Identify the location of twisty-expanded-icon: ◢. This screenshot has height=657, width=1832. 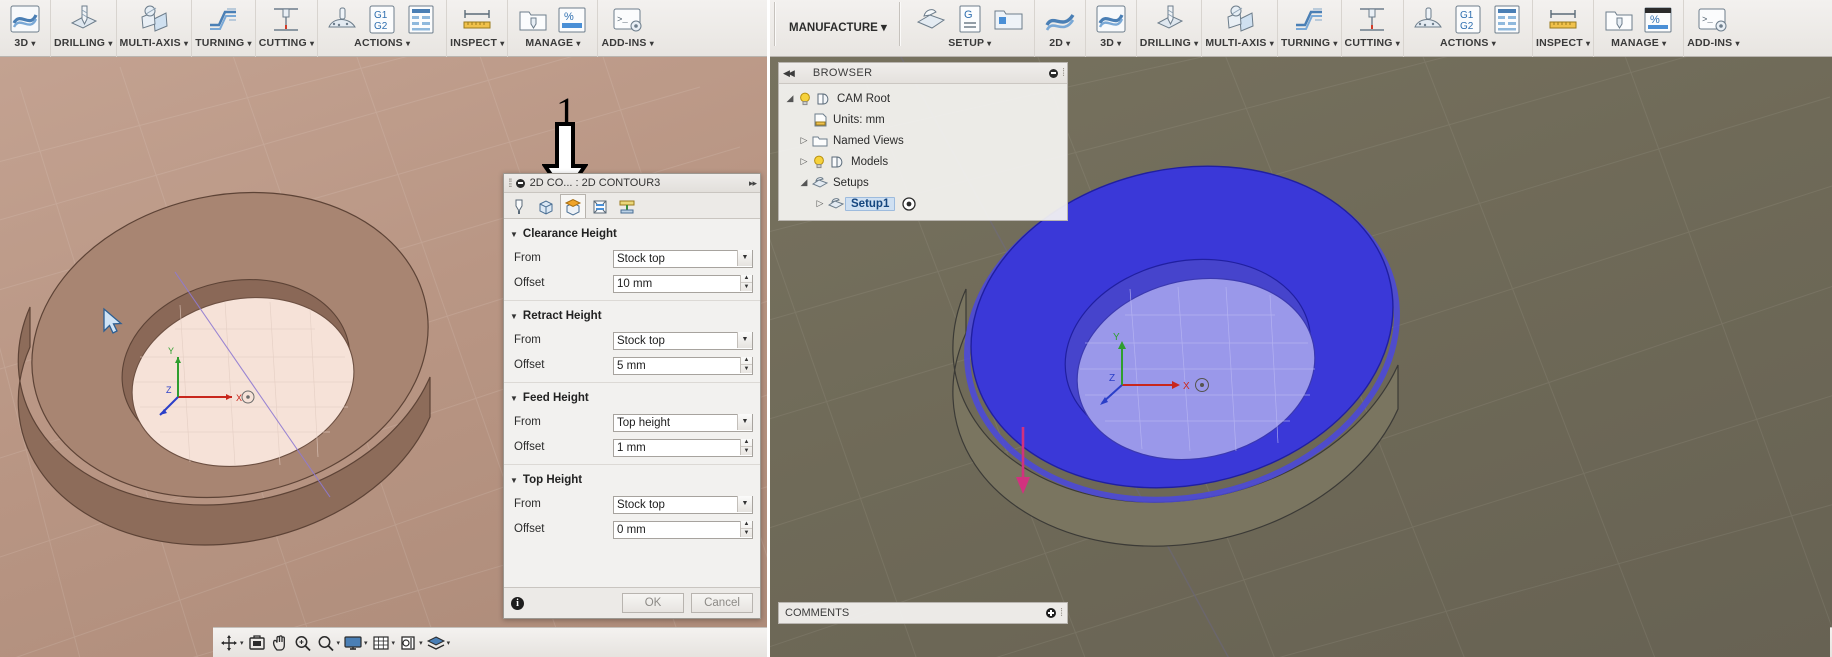
(790, 98).